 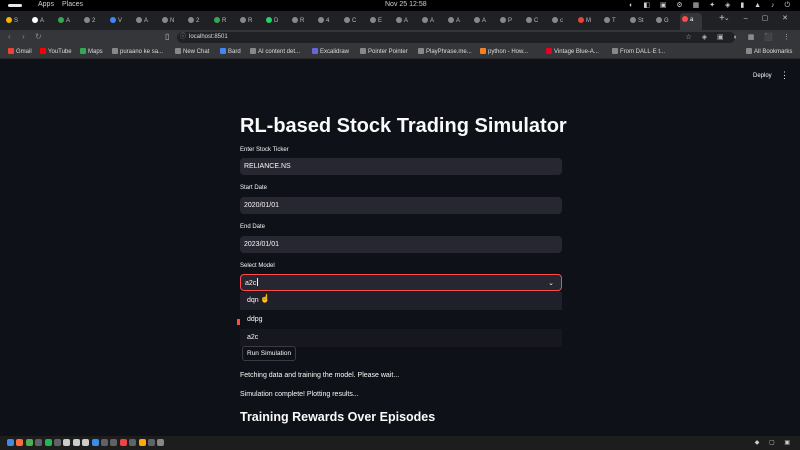 I want to click on tab-label: a, so click(x=692, y=20).